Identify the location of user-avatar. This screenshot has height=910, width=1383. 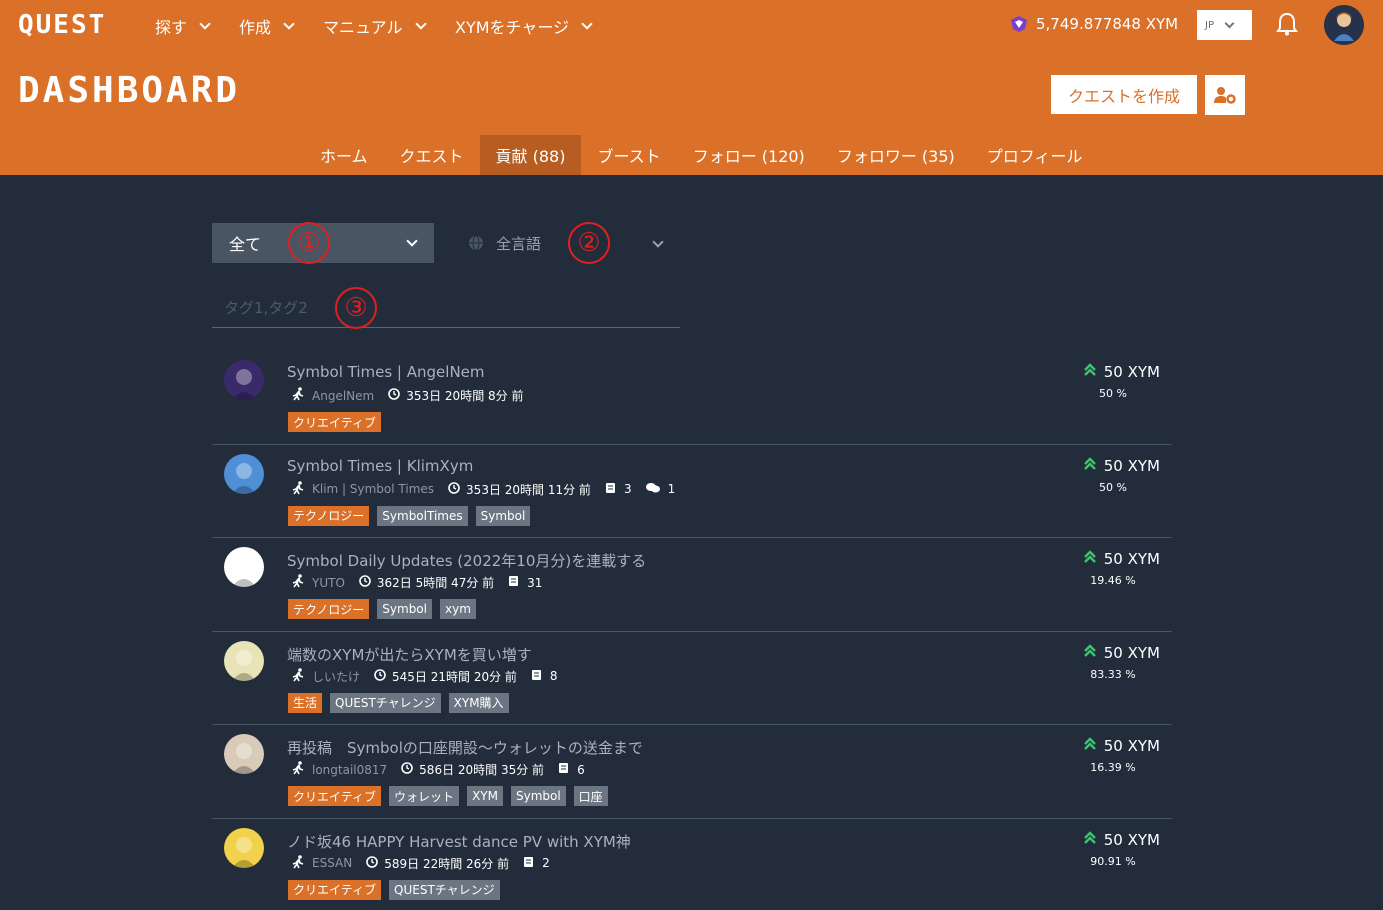
(1344, 25).